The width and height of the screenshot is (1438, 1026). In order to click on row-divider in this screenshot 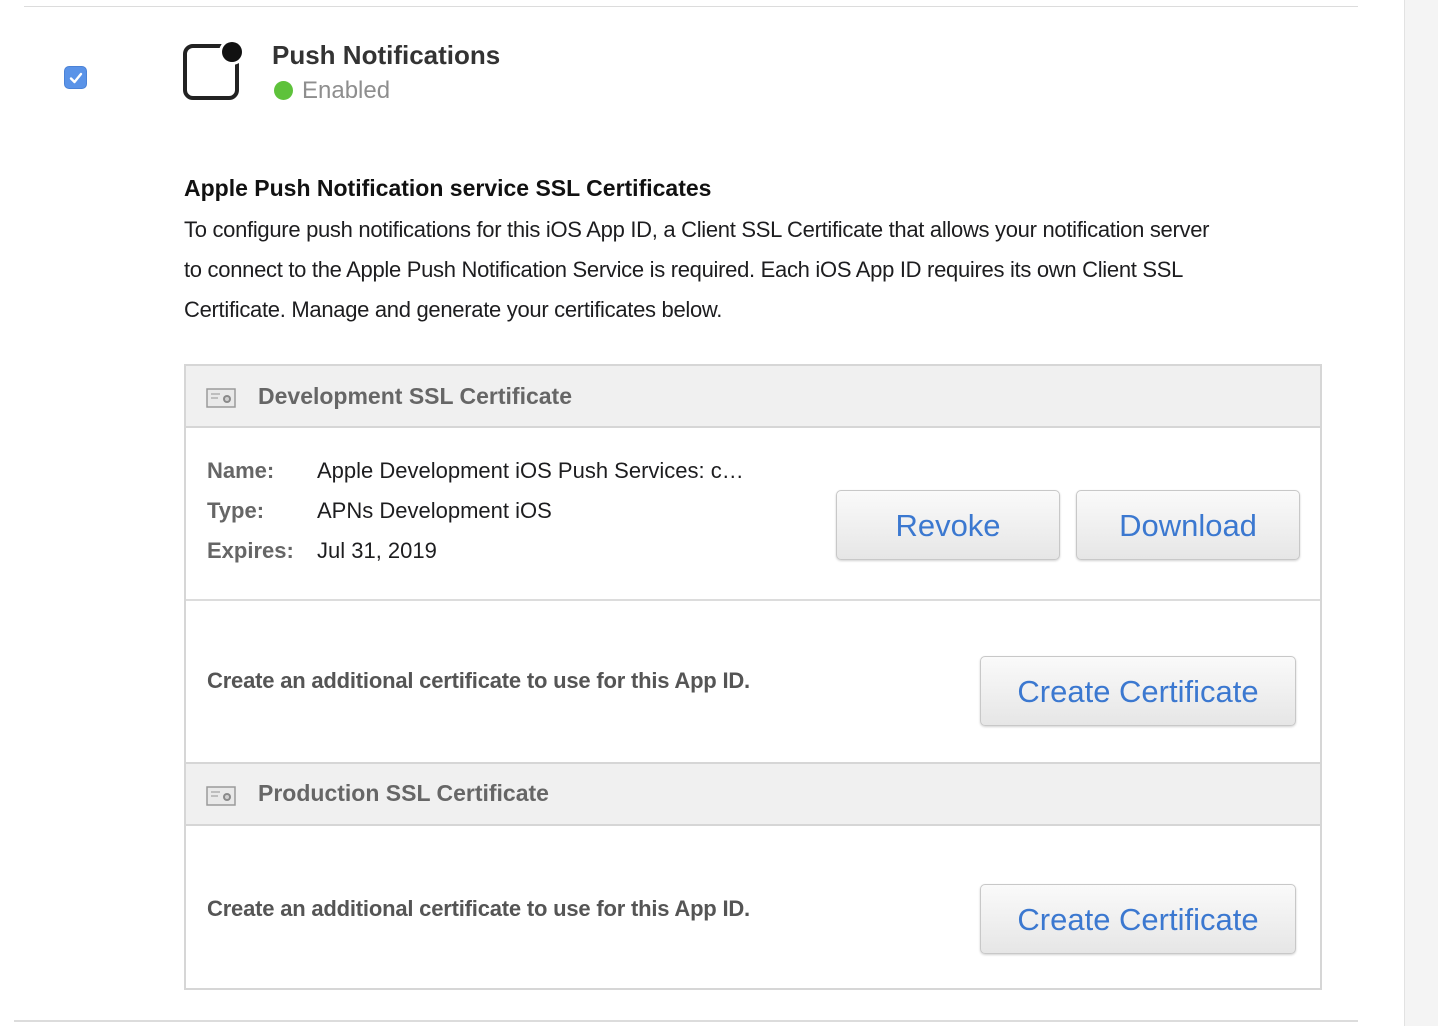, I will do `click(753, 600)`.